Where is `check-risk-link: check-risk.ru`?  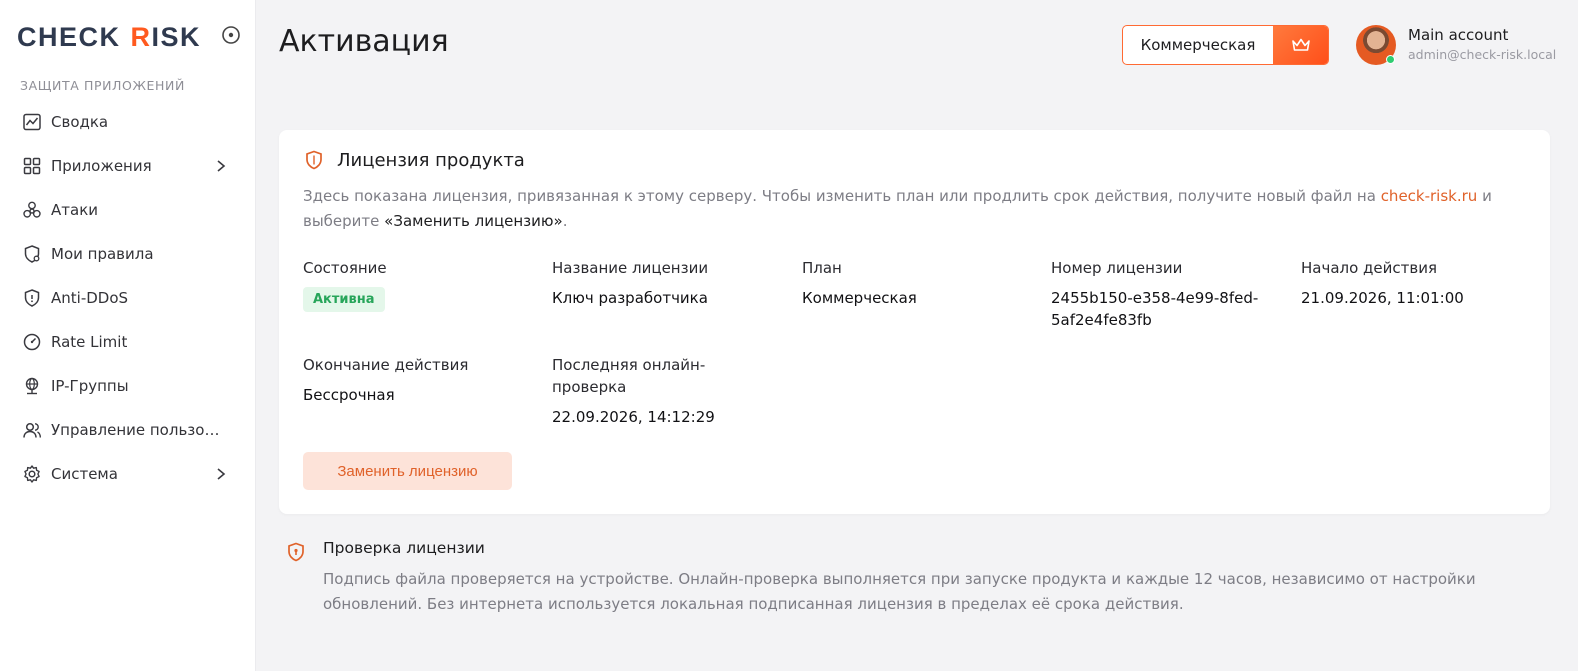 check-risk-link: check-risk.ru is located at coordinates (1429, 196).